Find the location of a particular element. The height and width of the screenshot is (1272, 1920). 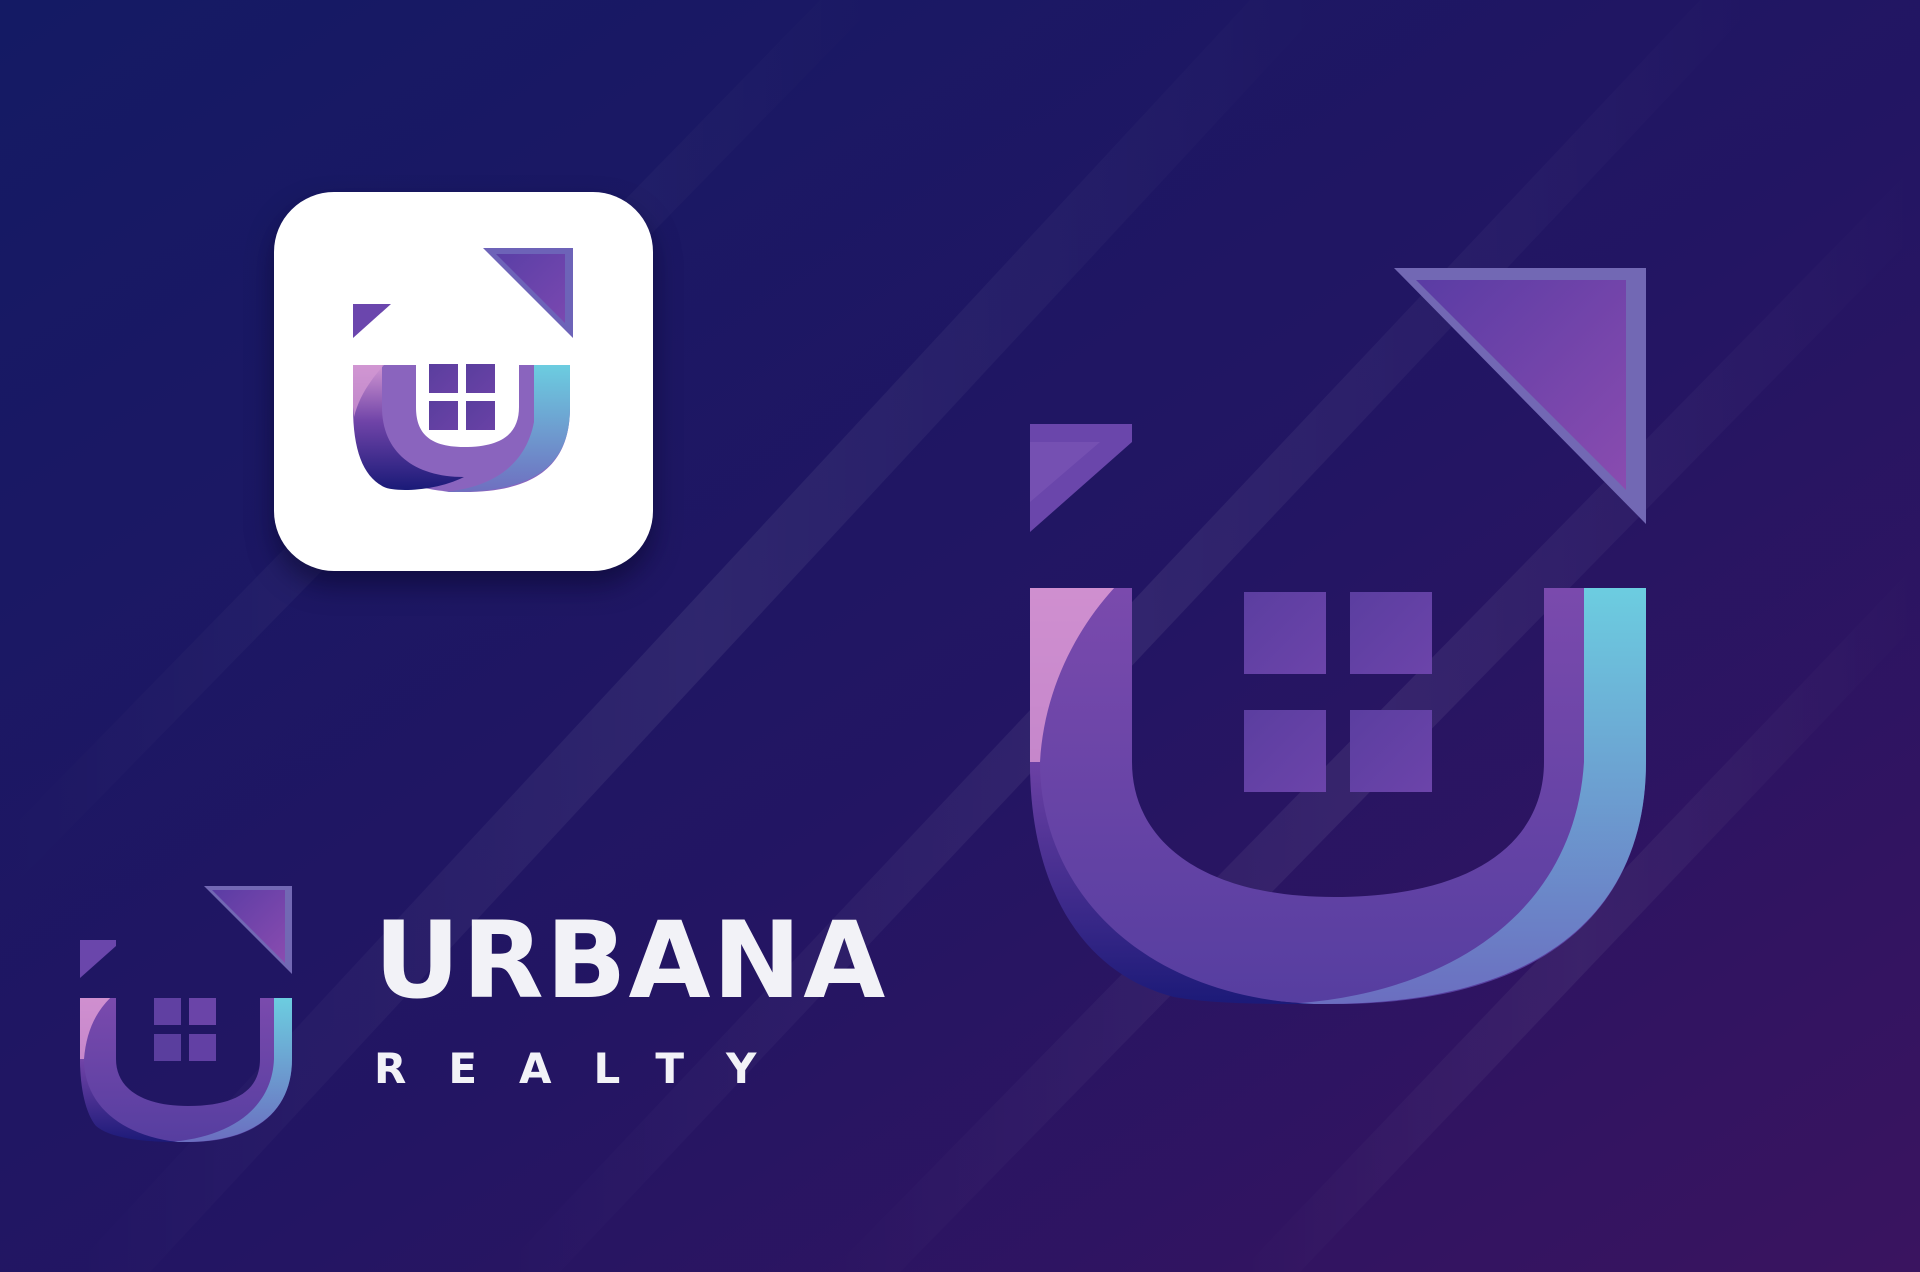

wordmark: URBANA REALTY is located at coordinates (634, 999).